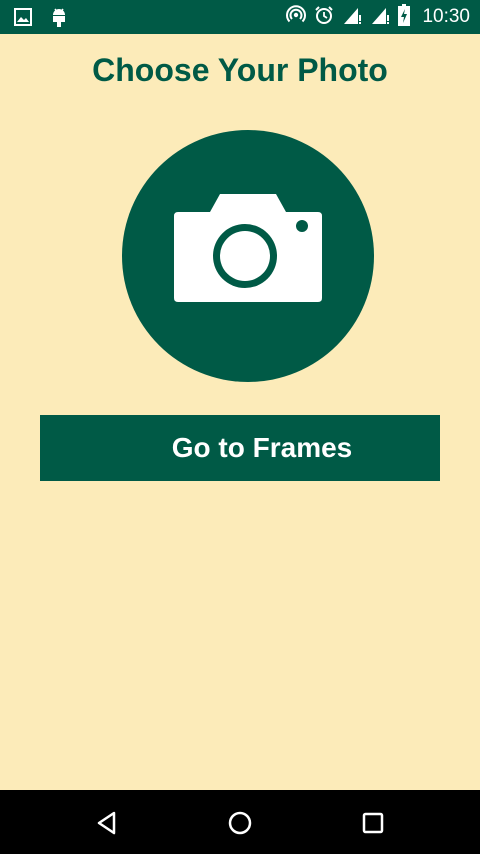 Image resolution: width=480 pixels, height=854 pixels. Describe the element at coordinates (107, 823) in the screenshot. I see `back-icon` at that location.